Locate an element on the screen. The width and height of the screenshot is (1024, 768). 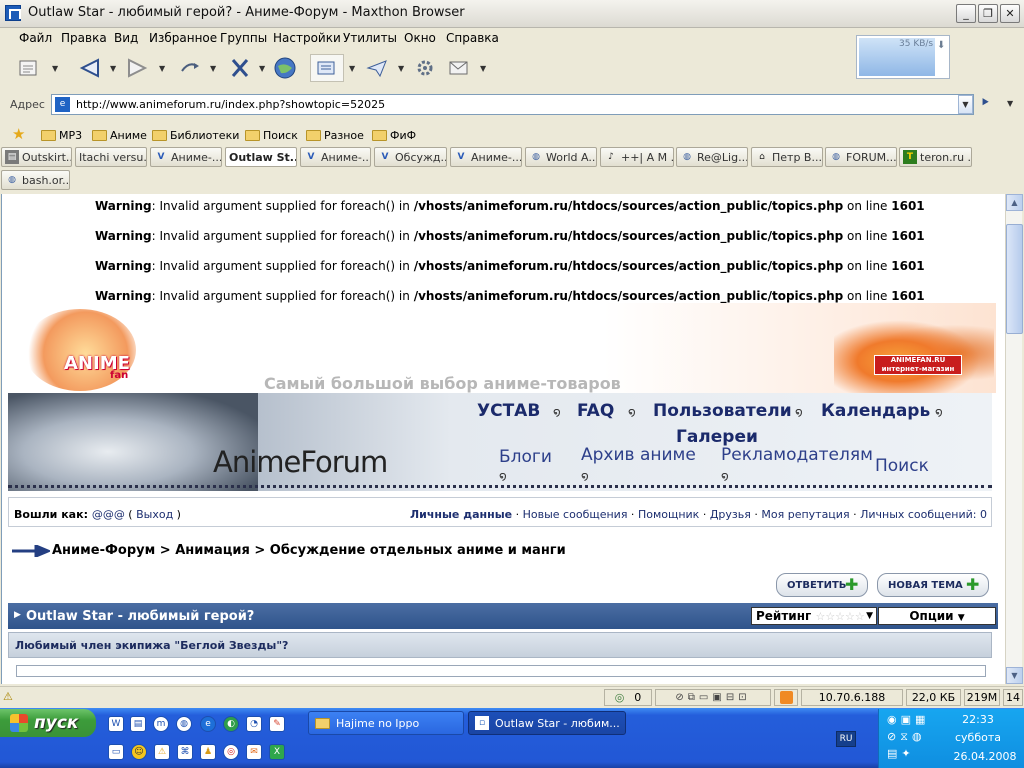
status-tool-icons: ⊘⧉▭▣⊟⊡ is located at coordinates (713, 697).